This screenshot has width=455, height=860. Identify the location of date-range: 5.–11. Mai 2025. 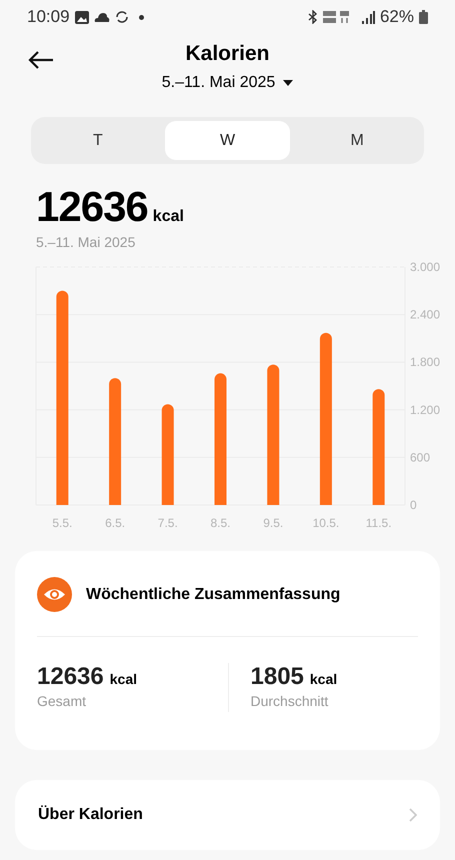
(85, 242).